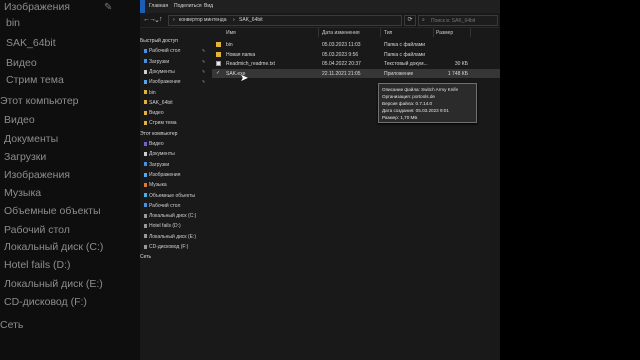 The image size is (640, 360). What do you see at coordinates (37, 265) in the screenshot?
I see `background-nav-label: Hotel fails (D:)` at bounding box center [37, 265].